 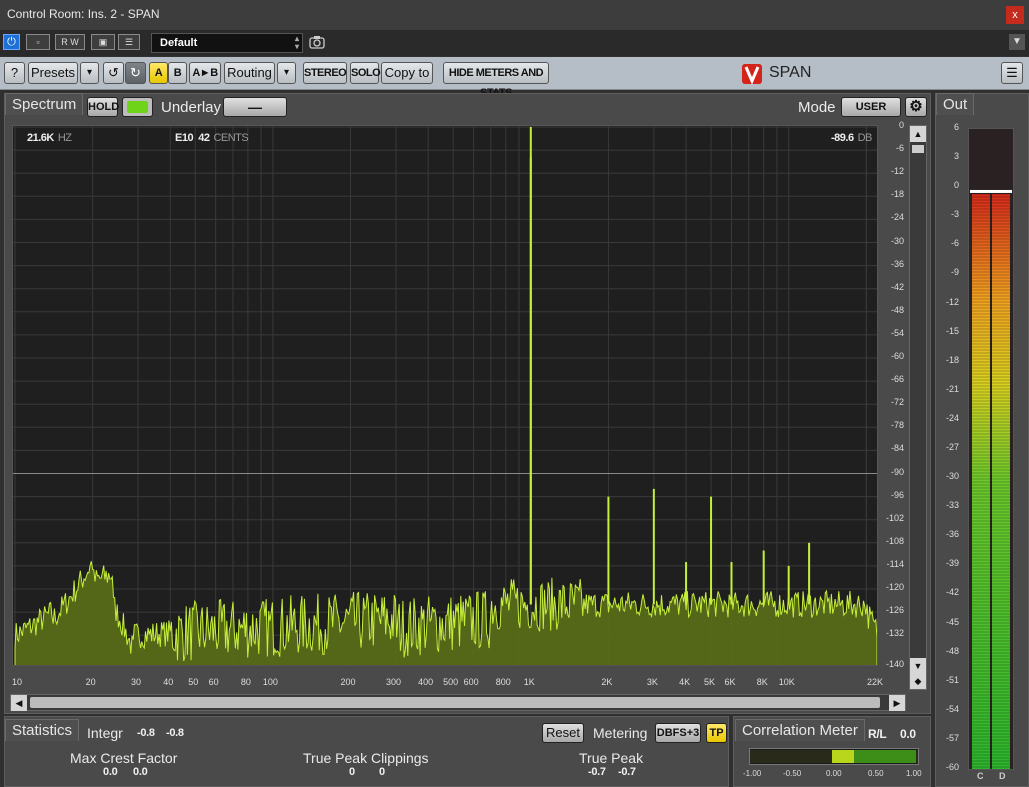 What do you see at coordinates (894, 587) in the screenshot?
I see `db-tick-label: -120` at bounding box center [894, 587].